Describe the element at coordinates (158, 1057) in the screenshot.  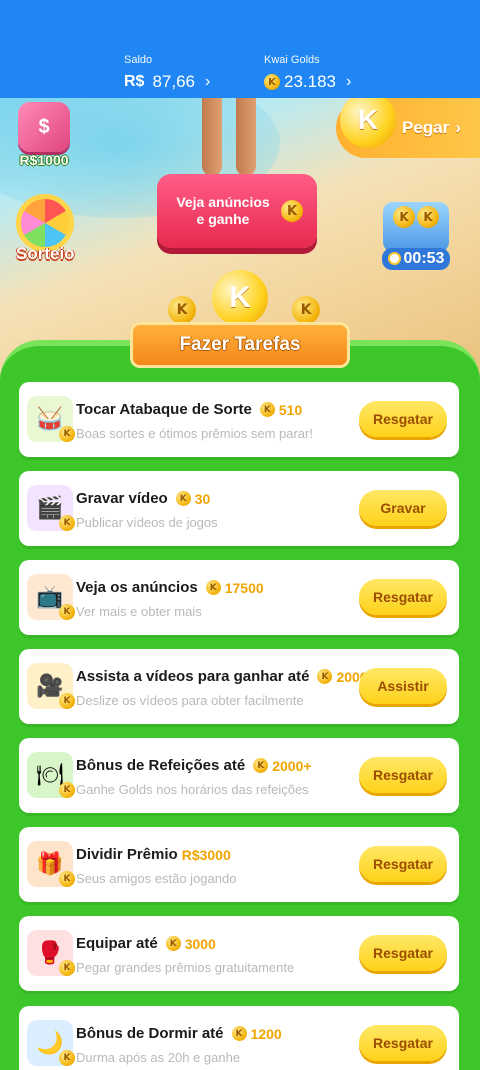
I see `task-subtitle: Durma após as 20h e ganhe` at that location.